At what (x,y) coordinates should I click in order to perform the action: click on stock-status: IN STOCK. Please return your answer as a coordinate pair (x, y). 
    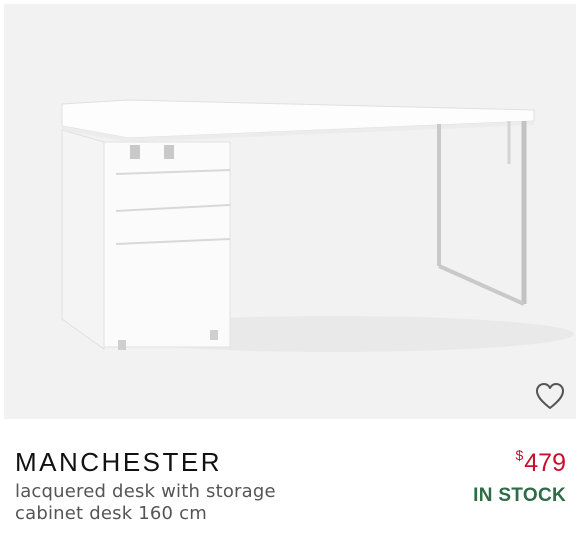
    Looking at the image, I should click on (519, 495).